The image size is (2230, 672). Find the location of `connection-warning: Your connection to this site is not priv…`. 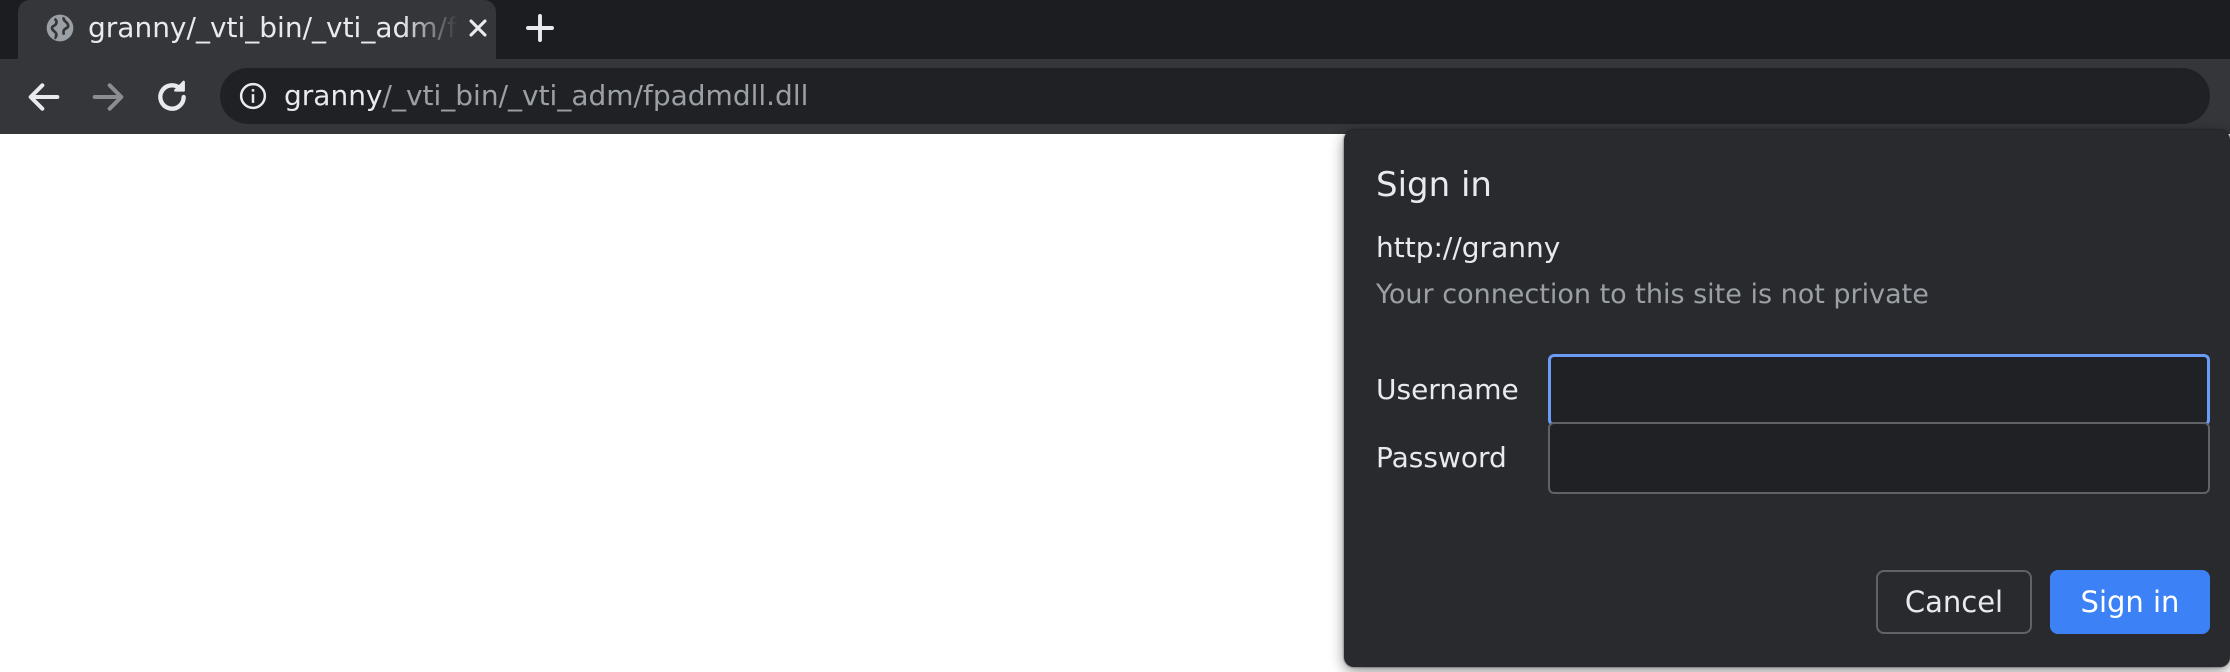

connection-warning: Your connection to this site is not priv… is located at coordinates (1652, 294).